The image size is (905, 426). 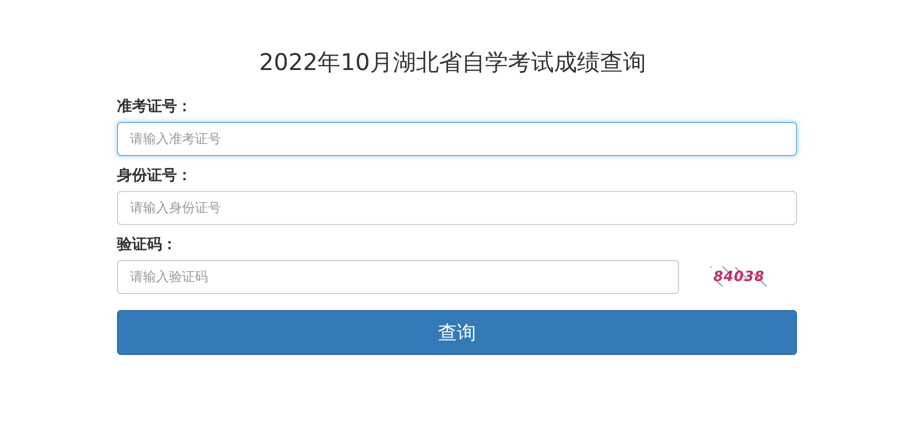 I want to click on input-field: 请输入身份证号, so click(x=457, y=208).